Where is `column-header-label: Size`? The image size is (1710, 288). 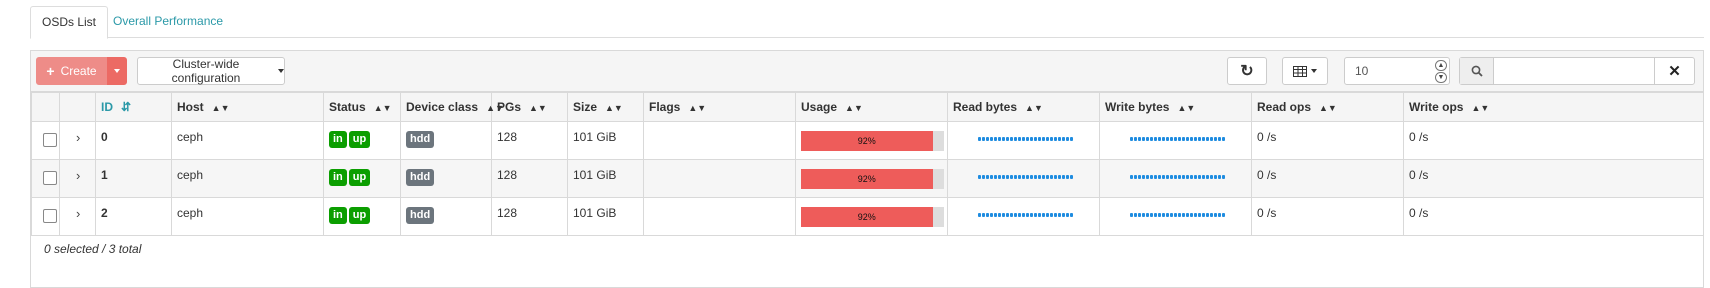 column-header-label: Size is located at coordinates (585, 107).